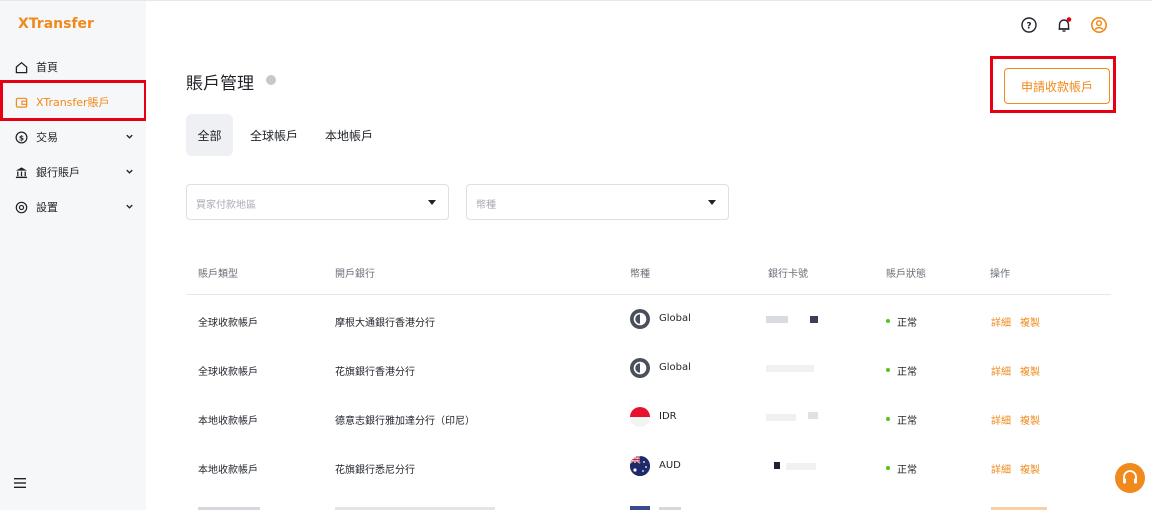 This screenshot has height=510, width=1152. I want to click on sidebar-item-settings: 設置, so click(73, 207).